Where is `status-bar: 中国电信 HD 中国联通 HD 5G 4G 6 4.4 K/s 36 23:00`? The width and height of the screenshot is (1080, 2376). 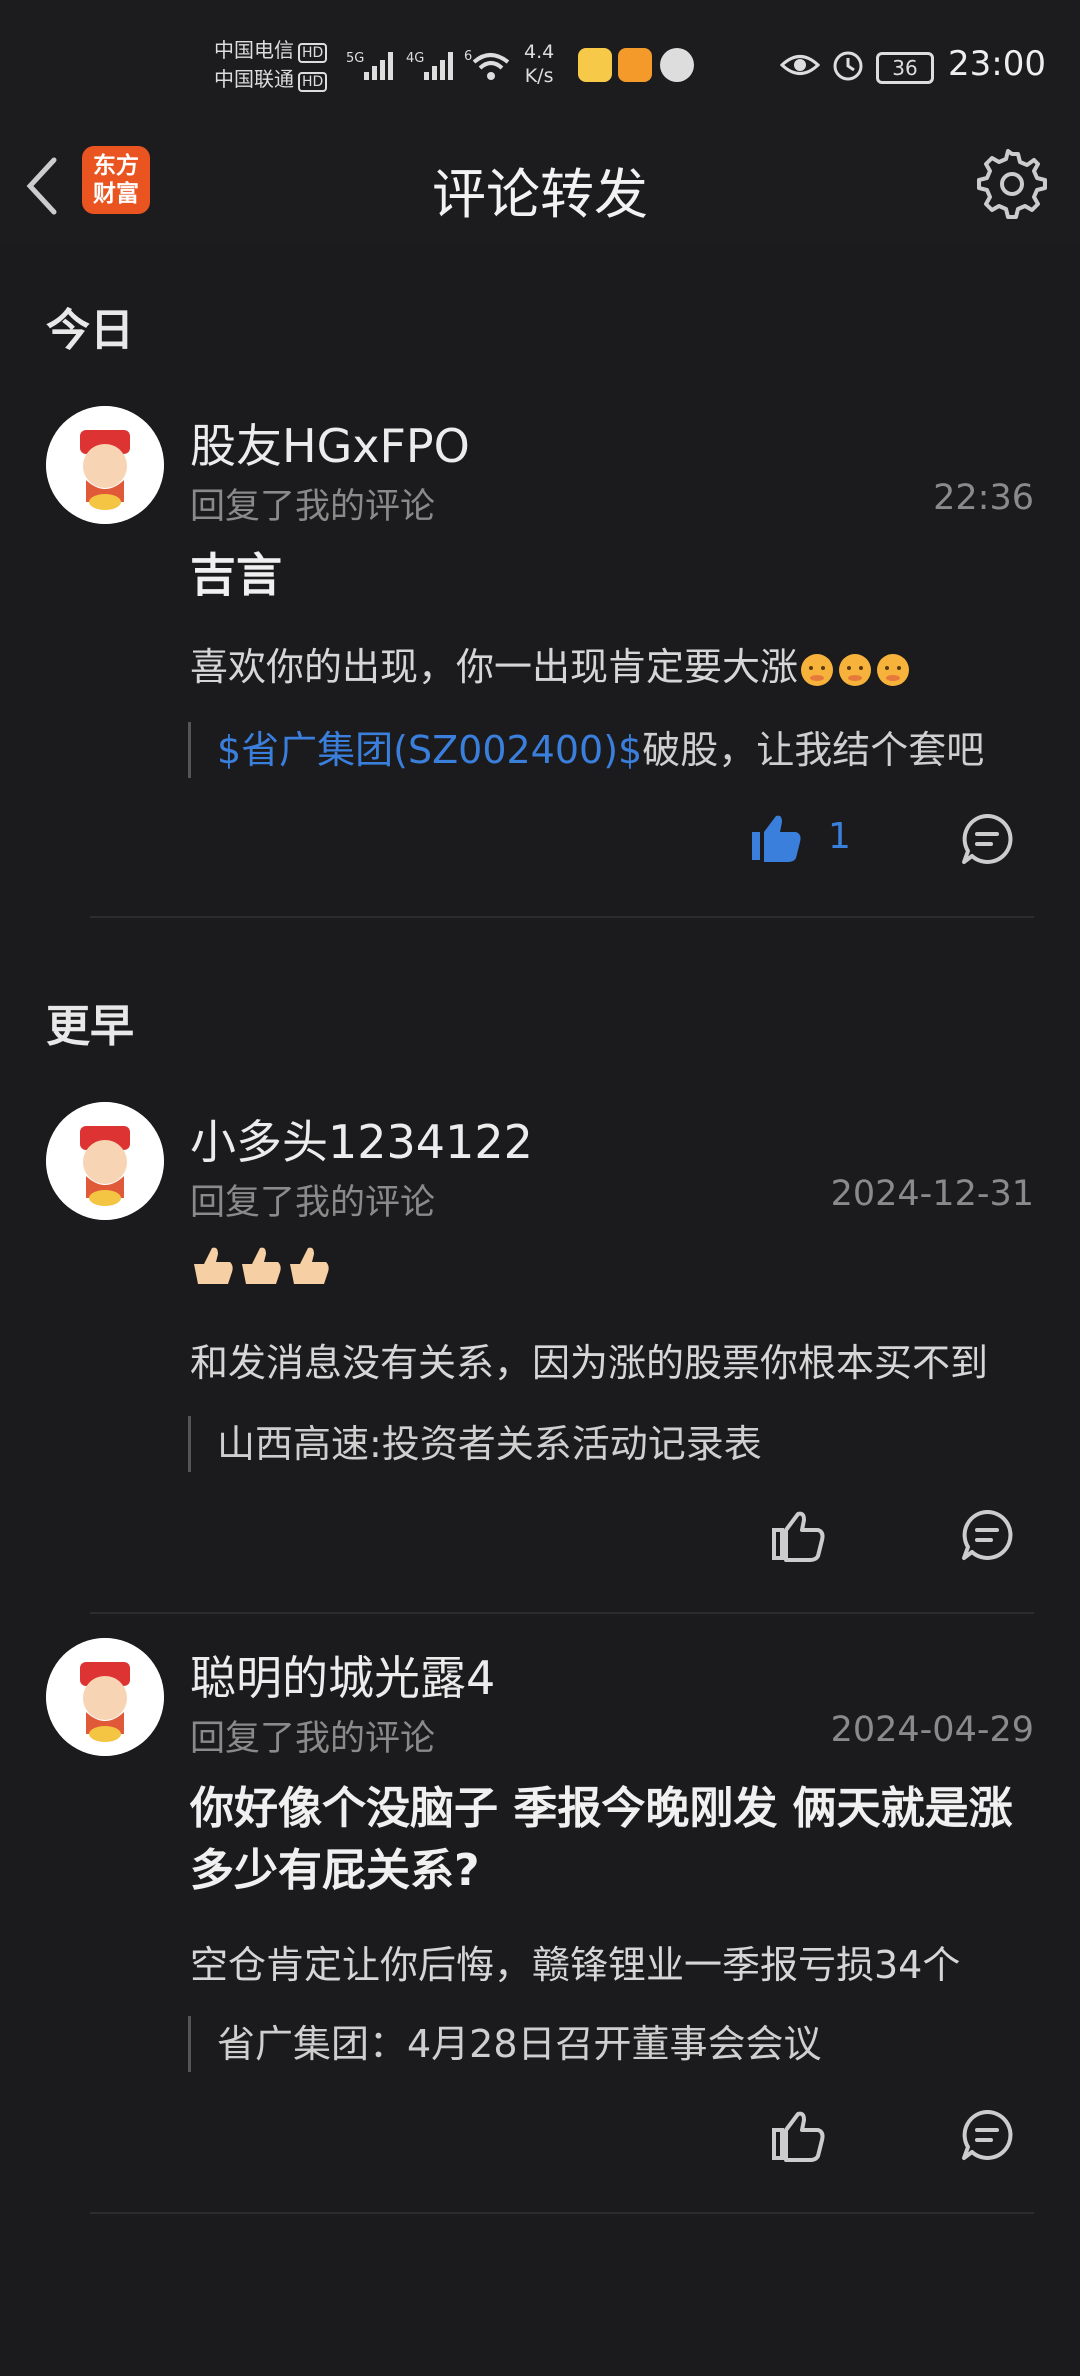
status-bar: 中国电信 HD 中国联通 HD 5G 4G 6 4.4 K/s 36 23:00 is located at coordinates (540, 65).